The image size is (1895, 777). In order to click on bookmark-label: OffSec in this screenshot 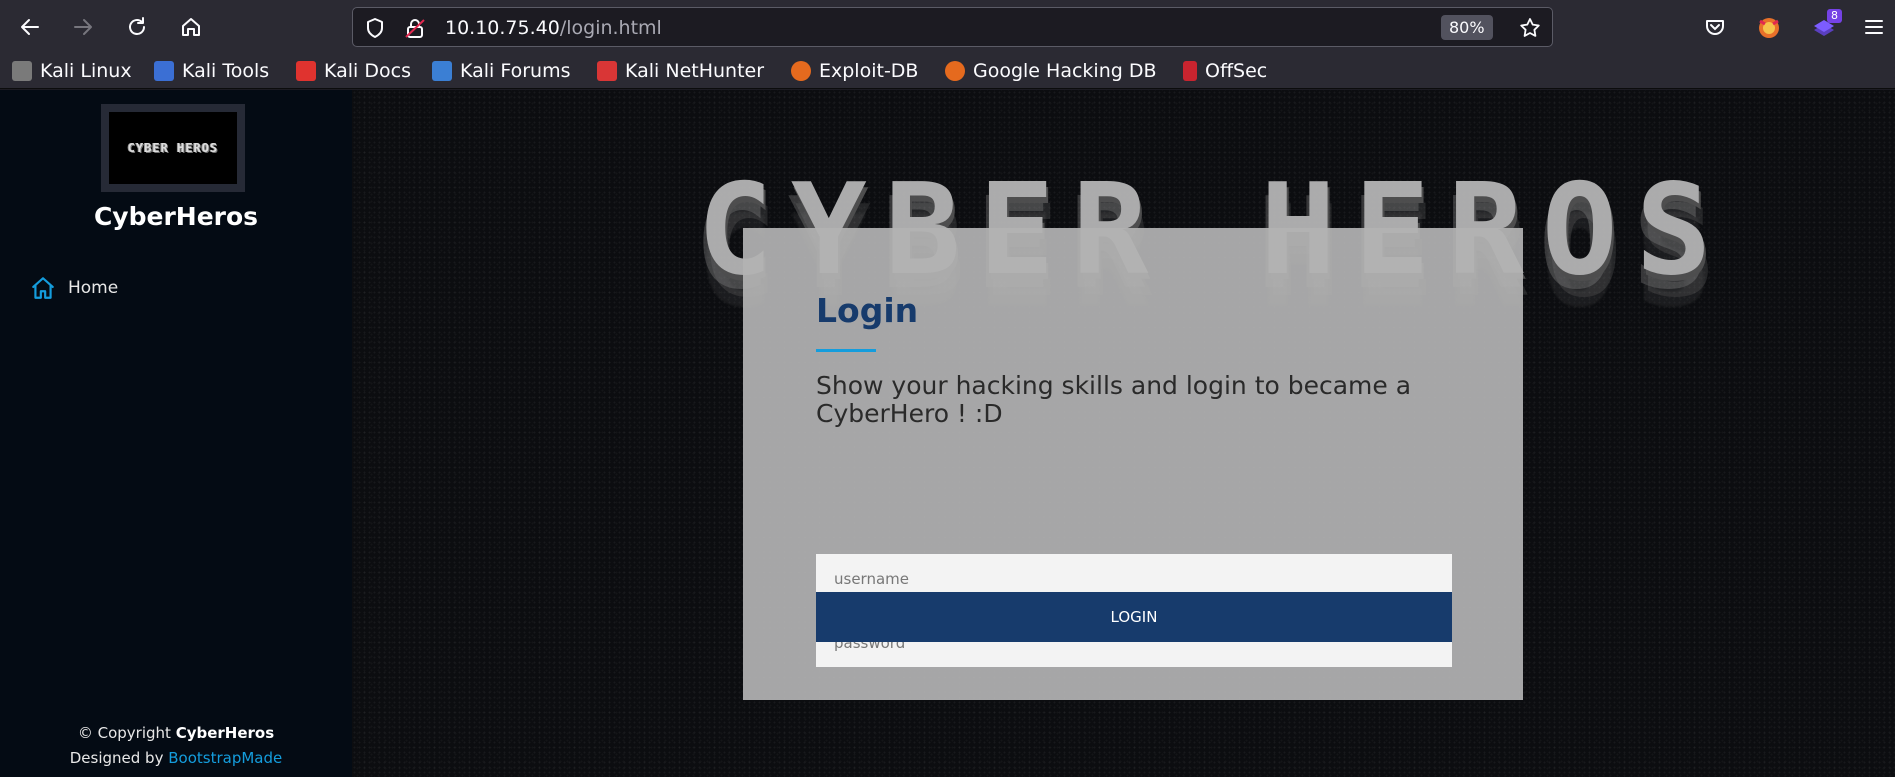, I will do `click(1236, 71)`.